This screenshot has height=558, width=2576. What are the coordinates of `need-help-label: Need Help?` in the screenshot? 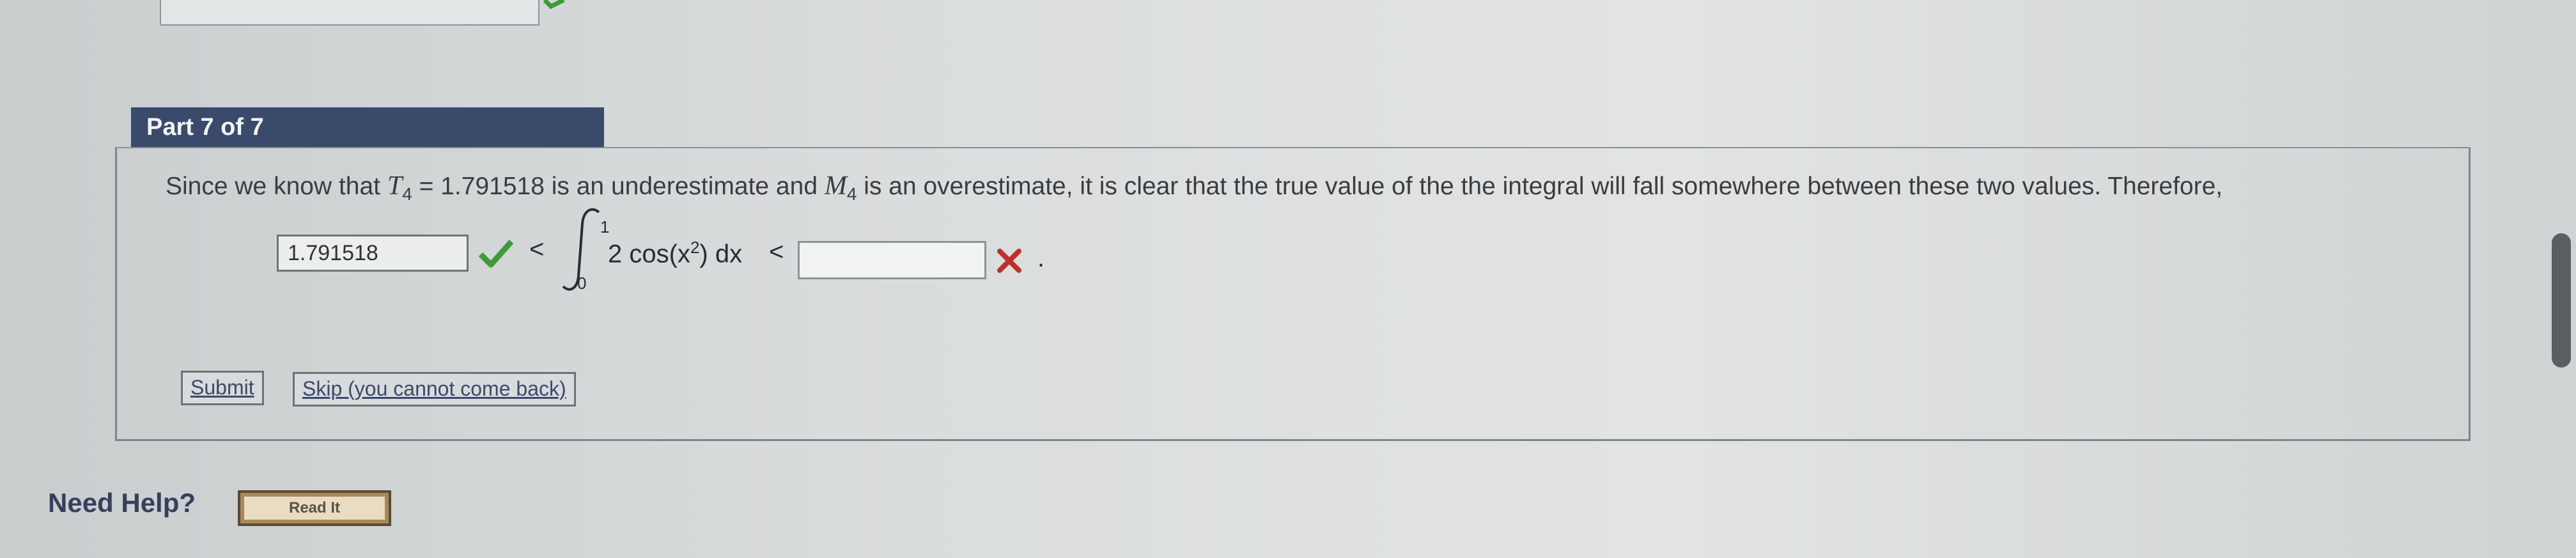 It's located at (122, 503).